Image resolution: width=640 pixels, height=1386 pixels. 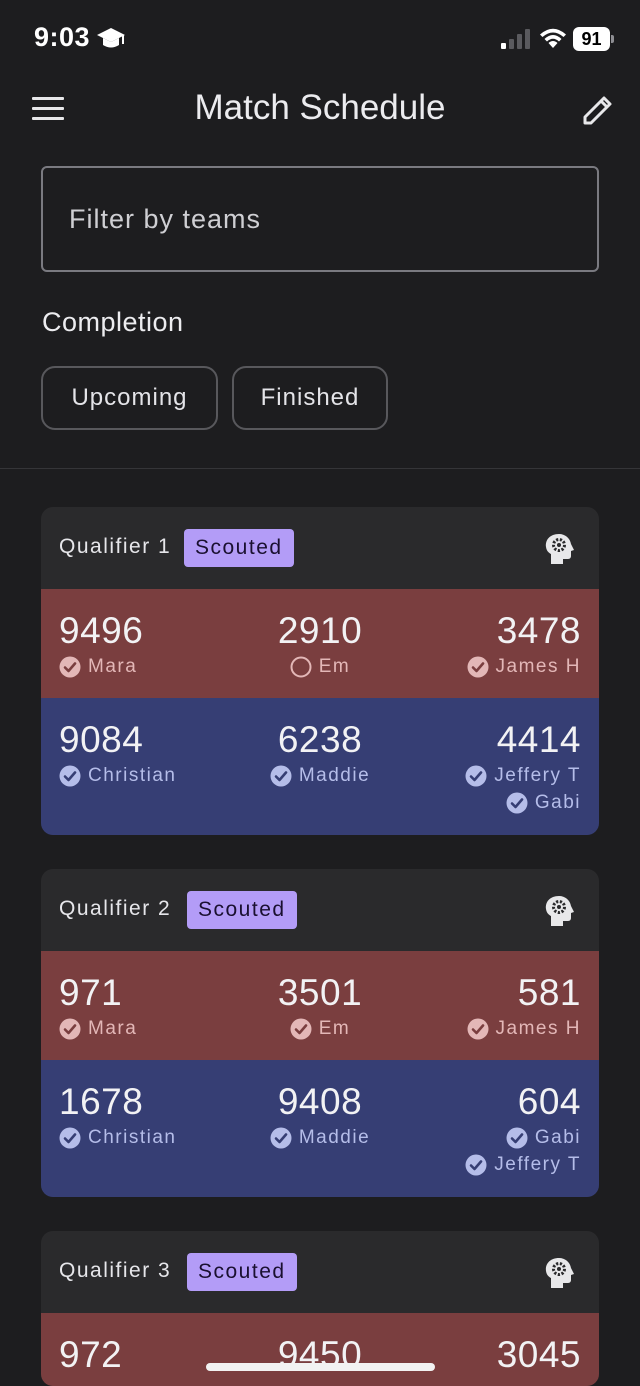 I want to click on team-slot: 4414 Jeffery T Gabi, so click(x=488, y=757).